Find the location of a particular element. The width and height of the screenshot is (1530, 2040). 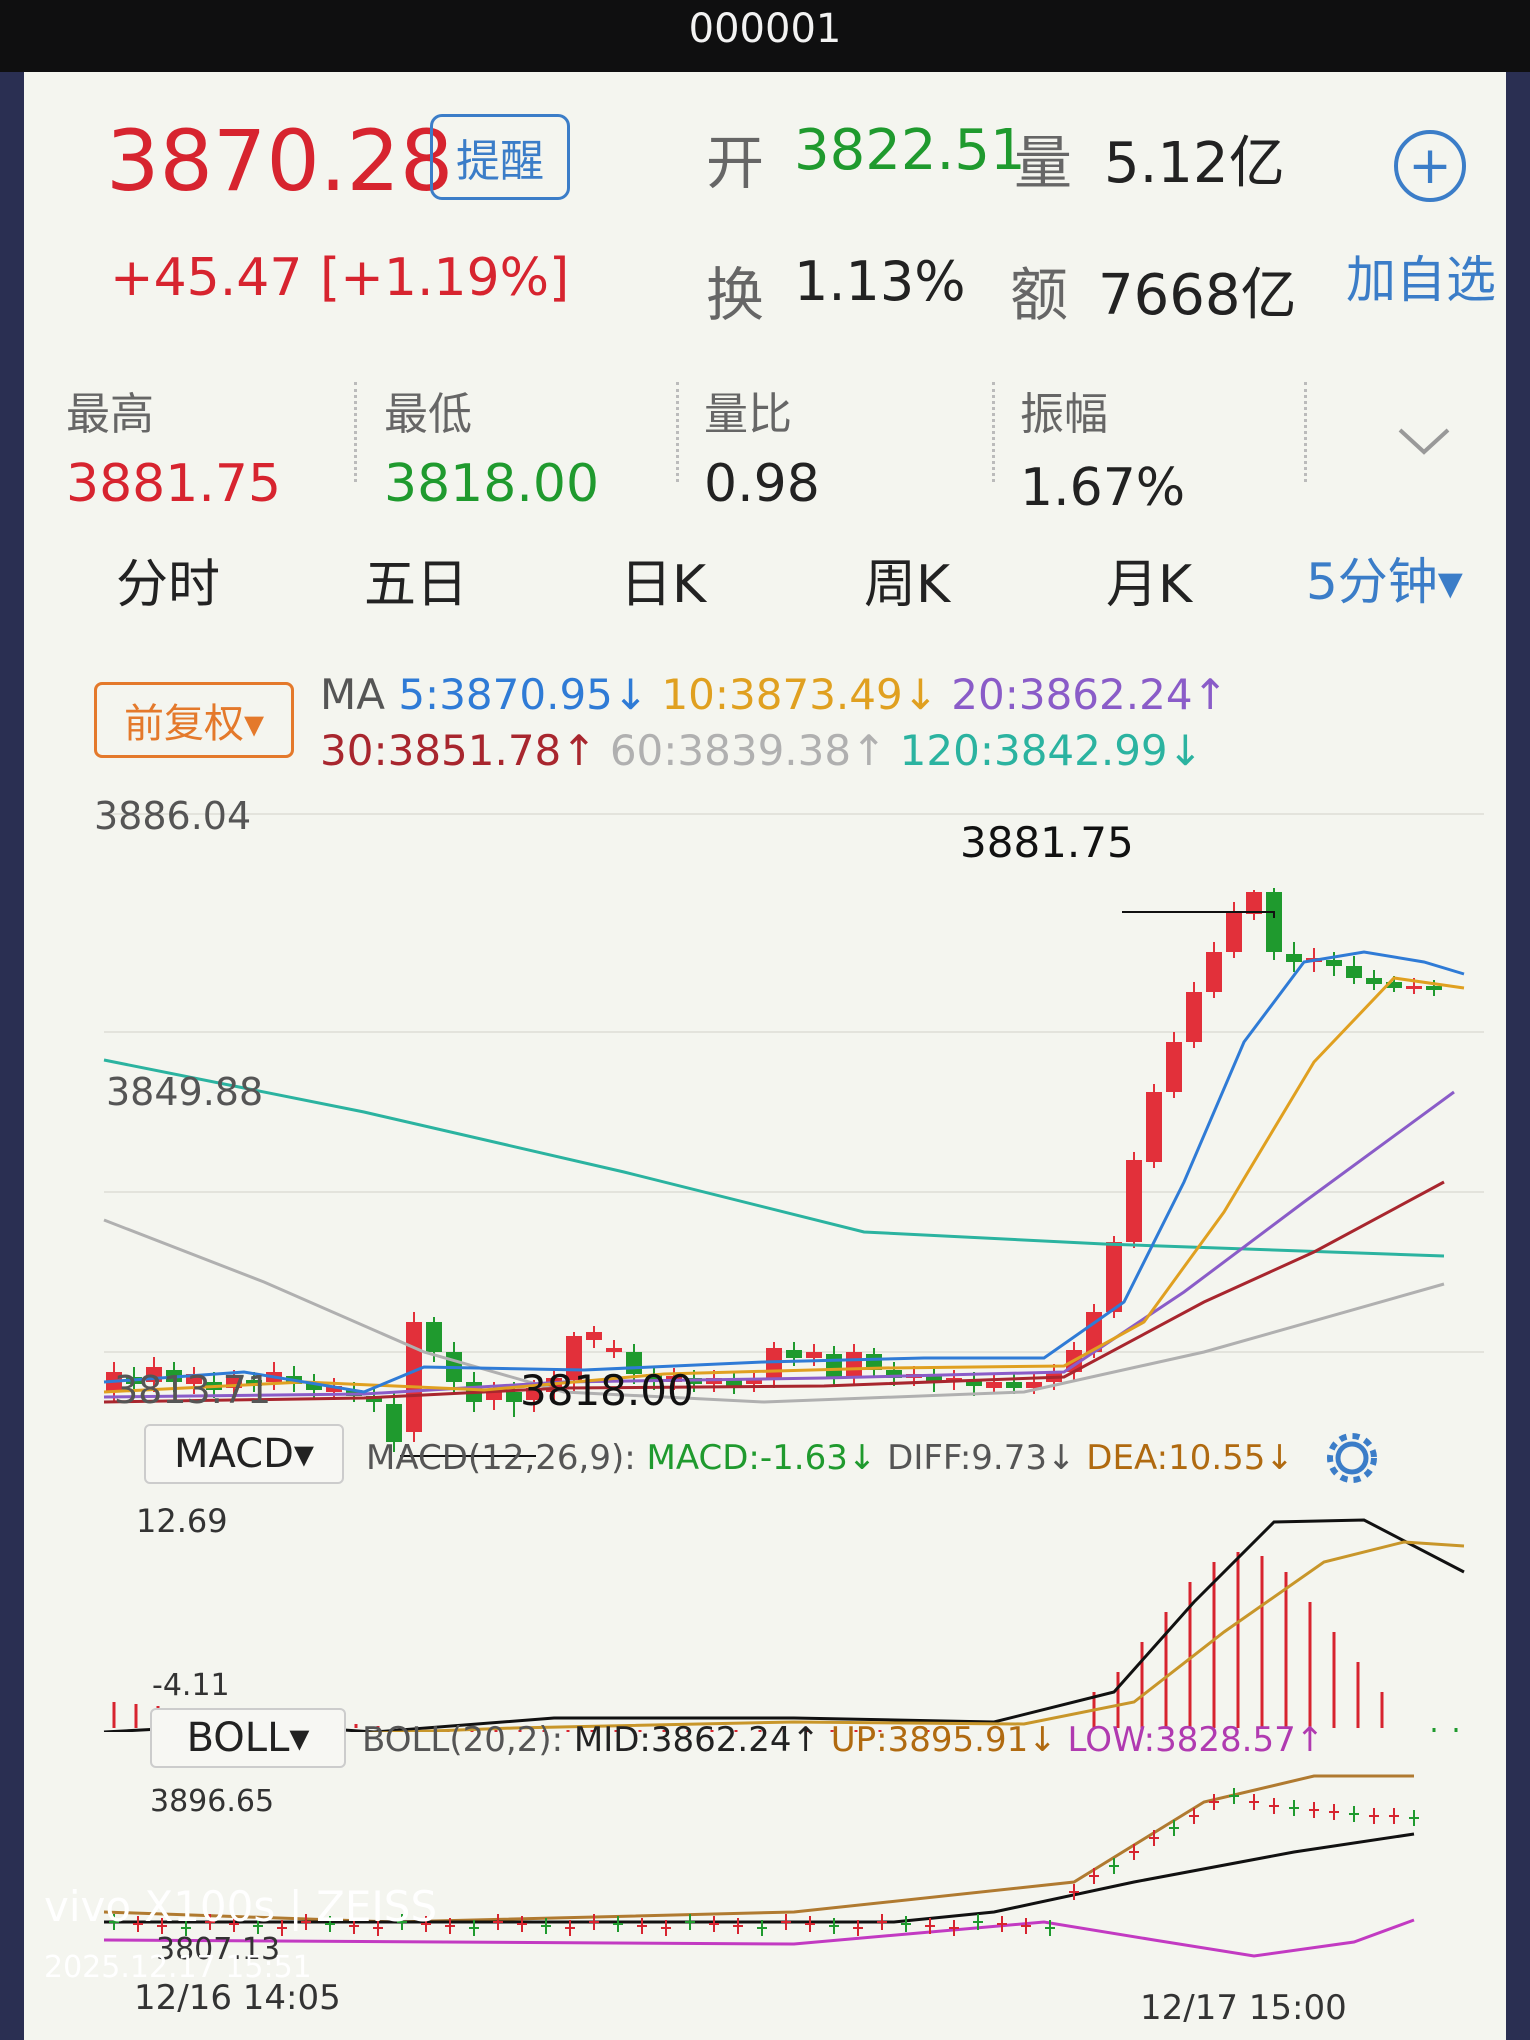

gear-icon is located at coordinates (1352, 1458).